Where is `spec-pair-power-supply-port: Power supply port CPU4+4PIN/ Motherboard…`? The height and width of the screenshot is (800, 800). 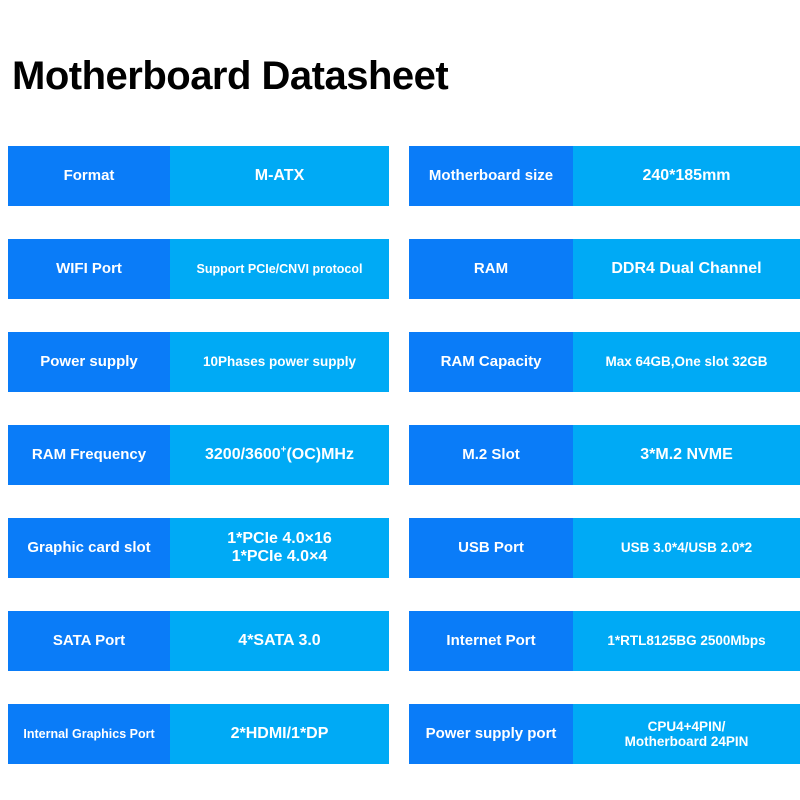 spec-pair-power-supply-port: Power supply port CPU4+4PIN/ Motherboard… is located at coordinates (604, 734).